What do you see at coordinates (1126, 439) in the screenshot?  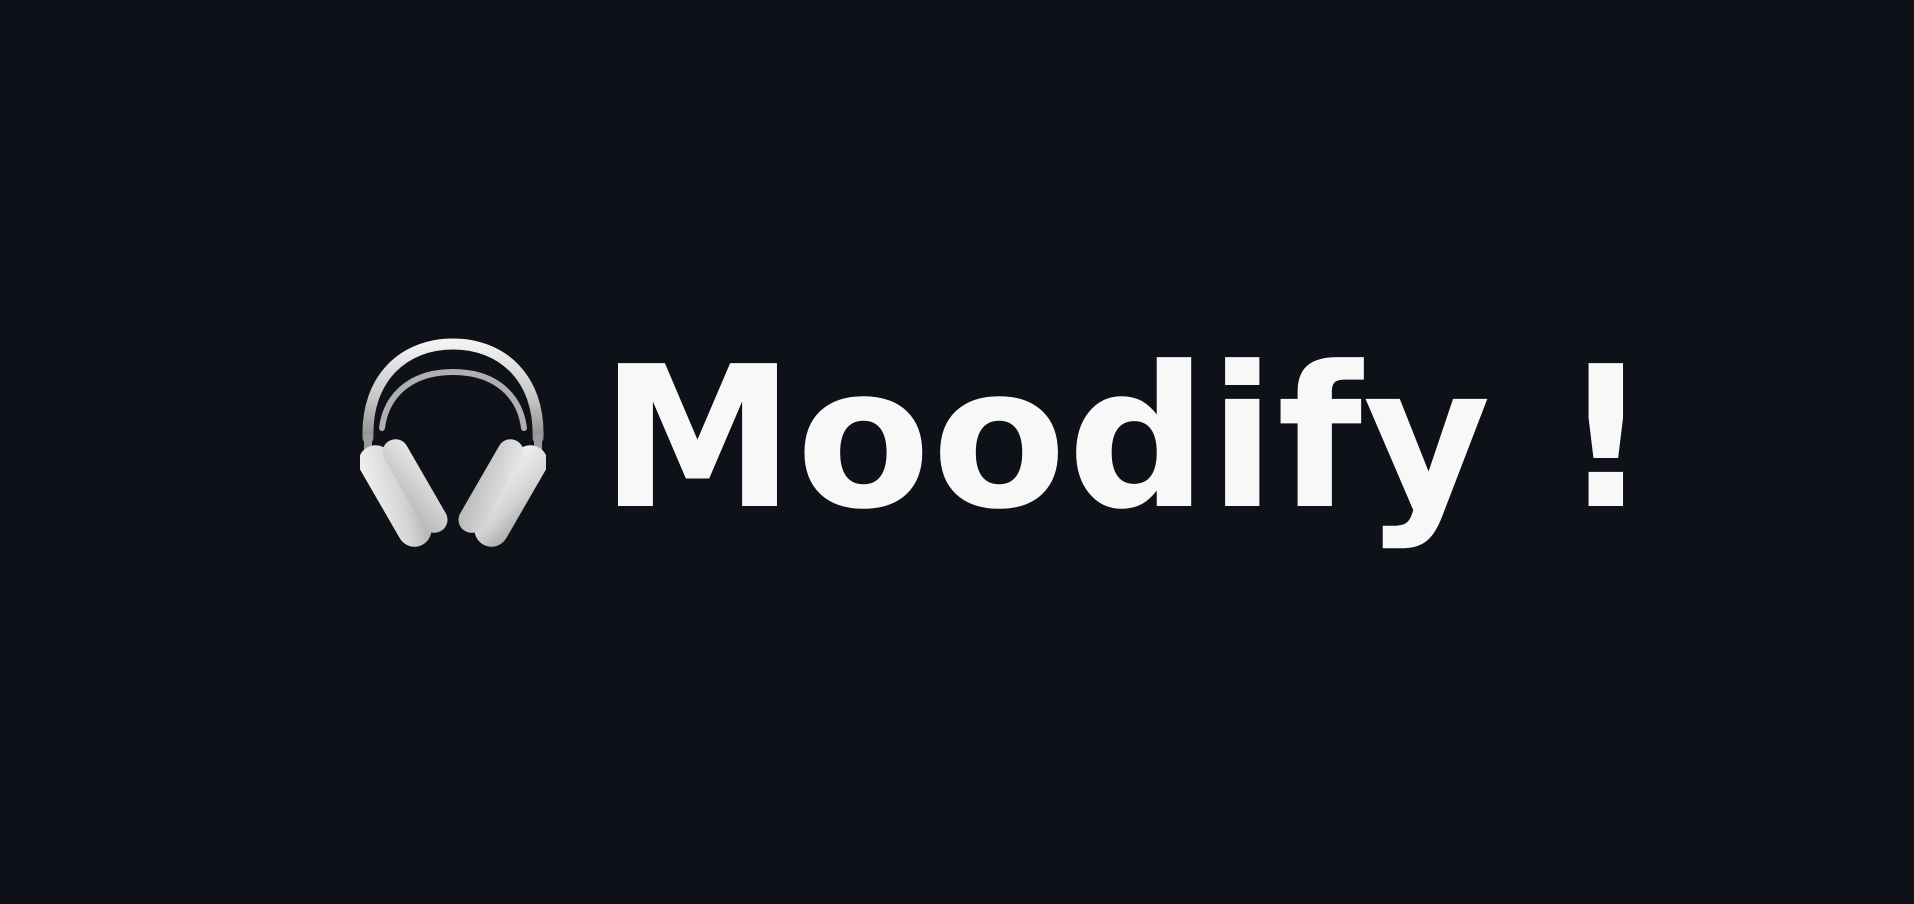 I see `app-title: Moodify !` at bounding box center [1126, 439].